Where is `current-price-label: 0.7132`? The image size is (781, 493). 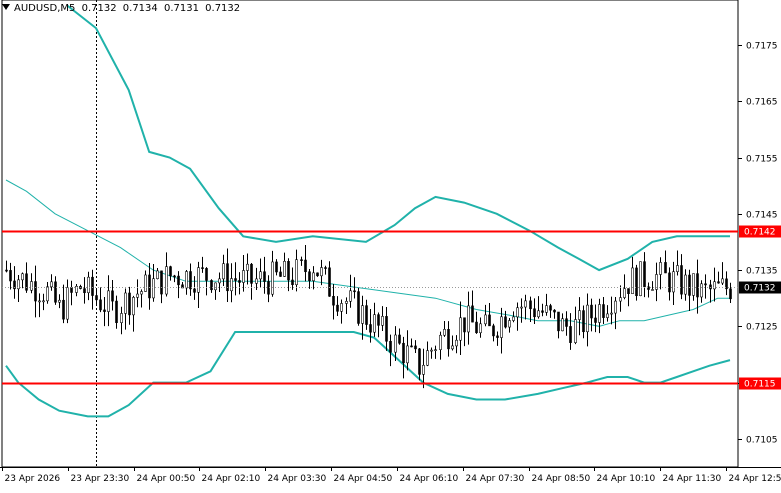
current-price-label: 0.7132 is located at coordinates (760, 289).